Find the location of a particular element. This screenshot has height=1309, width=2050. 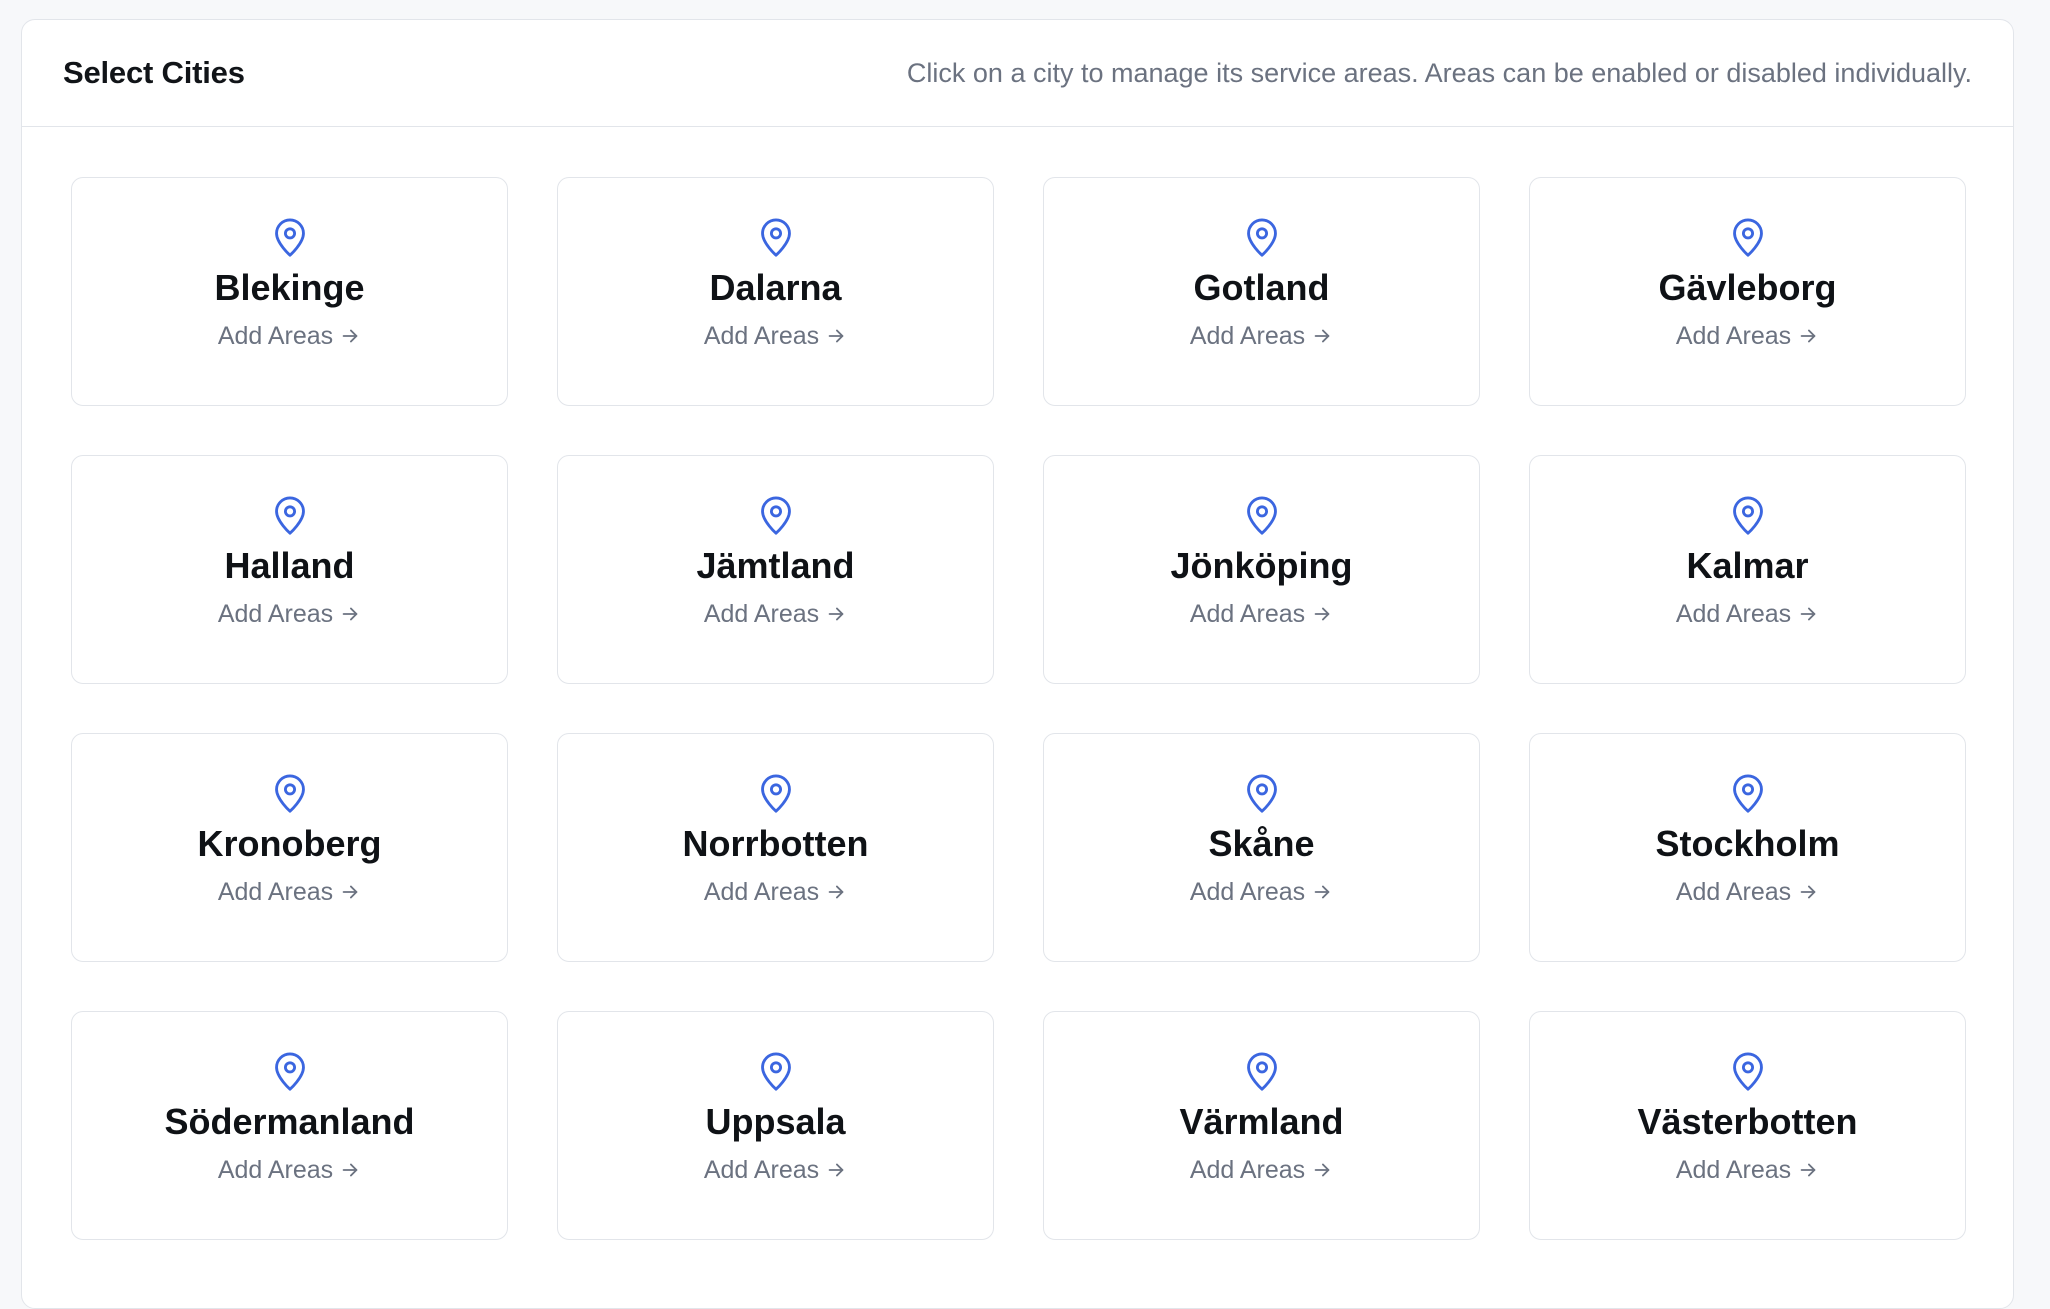

city-card-skåne: Skåne Add Areas is located at coordinates (1261, 847).